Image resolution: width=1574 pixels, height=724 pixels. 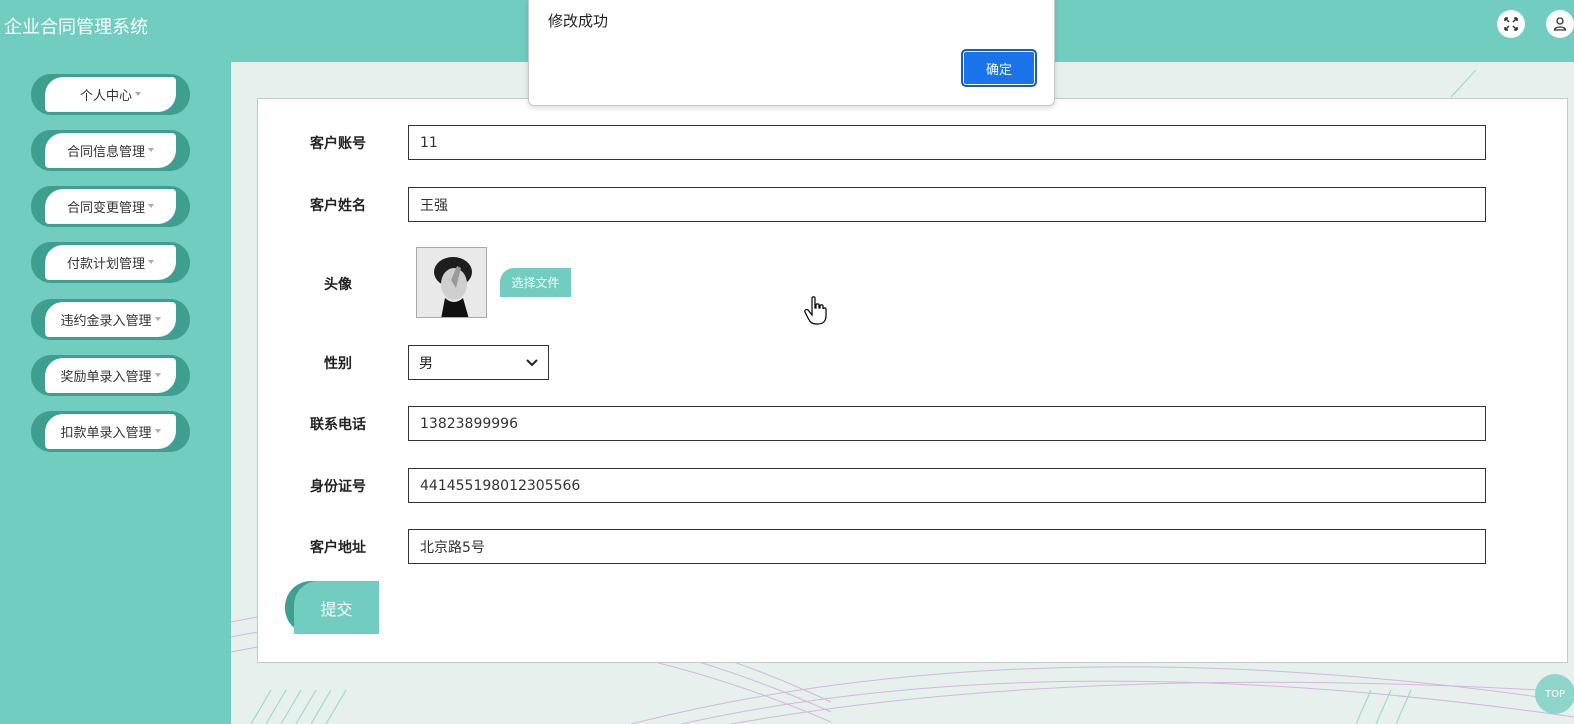 I want to click on sidebar-item-penalty: 违约金录入管理, so click(x=110, y=319).